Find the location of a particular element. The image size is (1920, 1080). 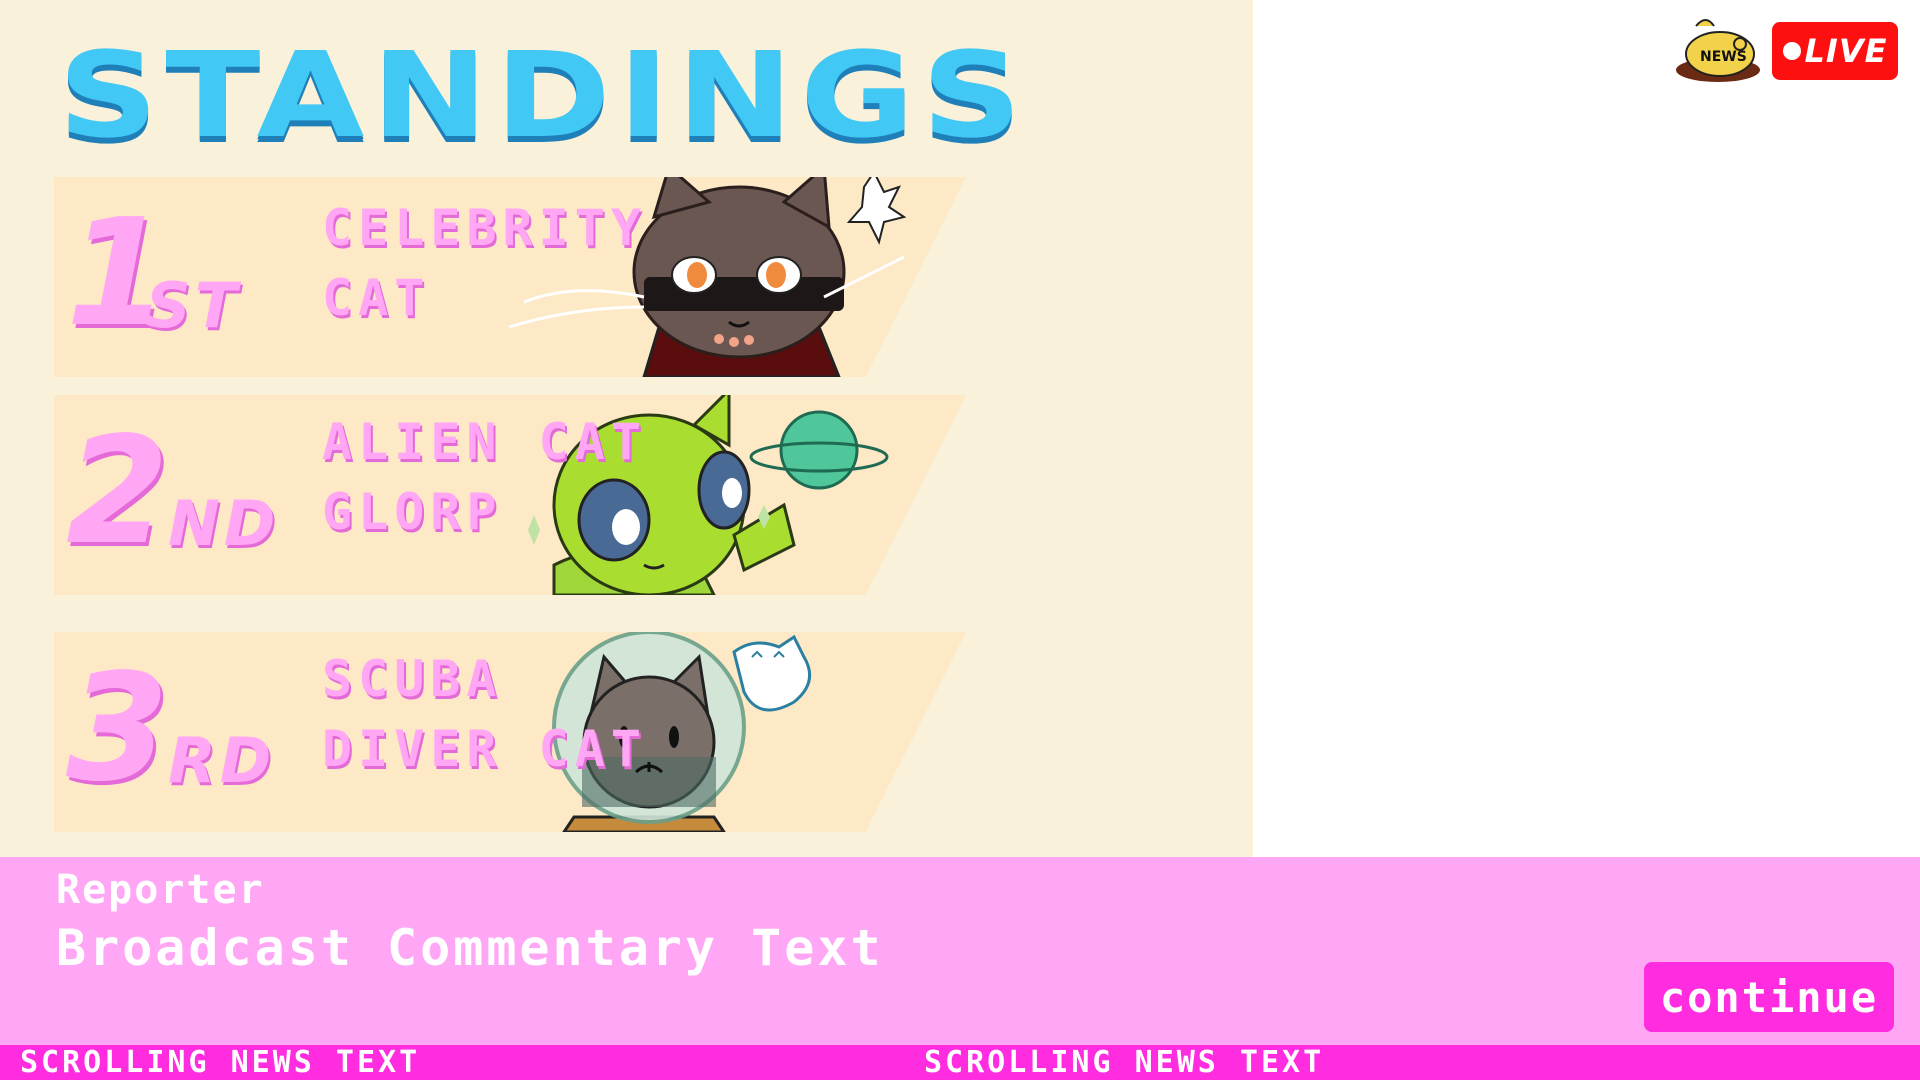

news-ticker: SCROLLING NEWS TEXT SCROLLING NEWS TEXT is located at coordinates (960, 1062).